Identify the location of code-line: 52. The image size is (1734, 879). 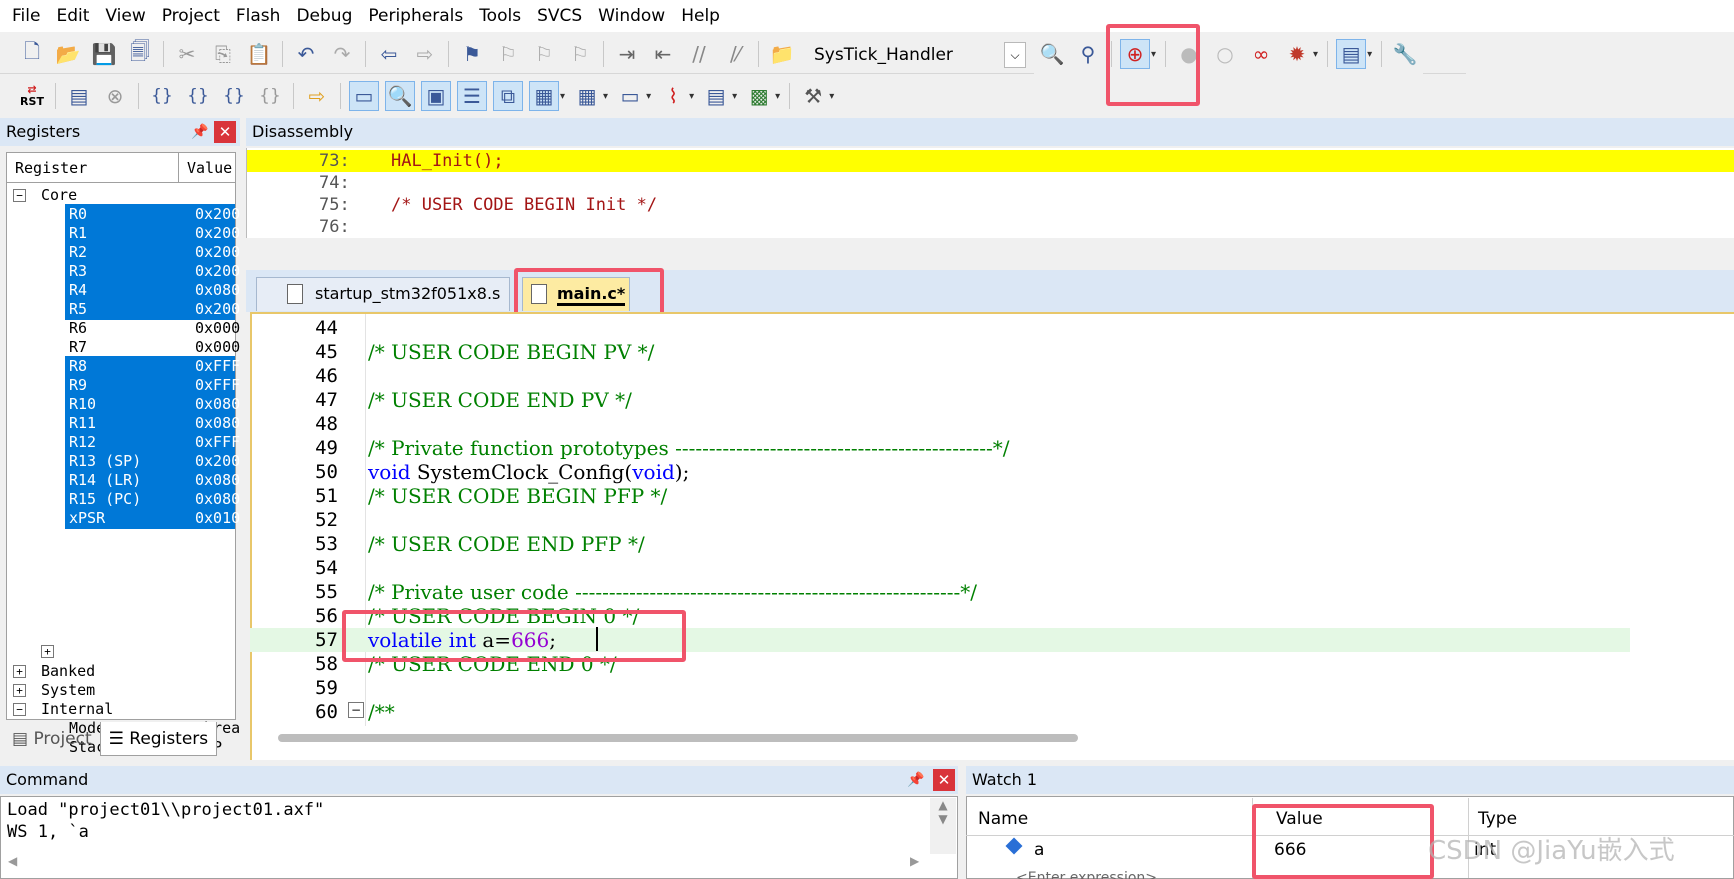
(940, 520).